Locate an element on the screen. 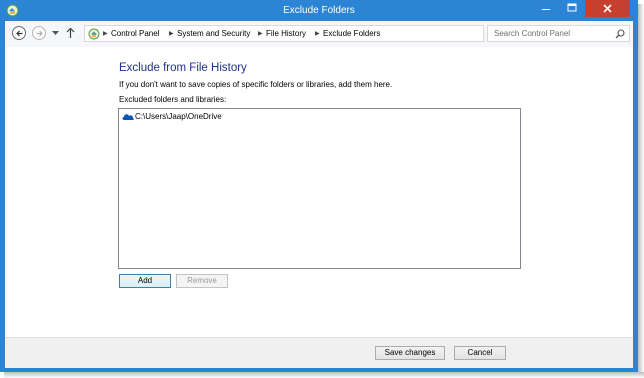 Image resolution: width=644 pixels, height=378 pixels. breadcrumb-exclude-folders: Exclude Folders is located at coordinates (351, 33).